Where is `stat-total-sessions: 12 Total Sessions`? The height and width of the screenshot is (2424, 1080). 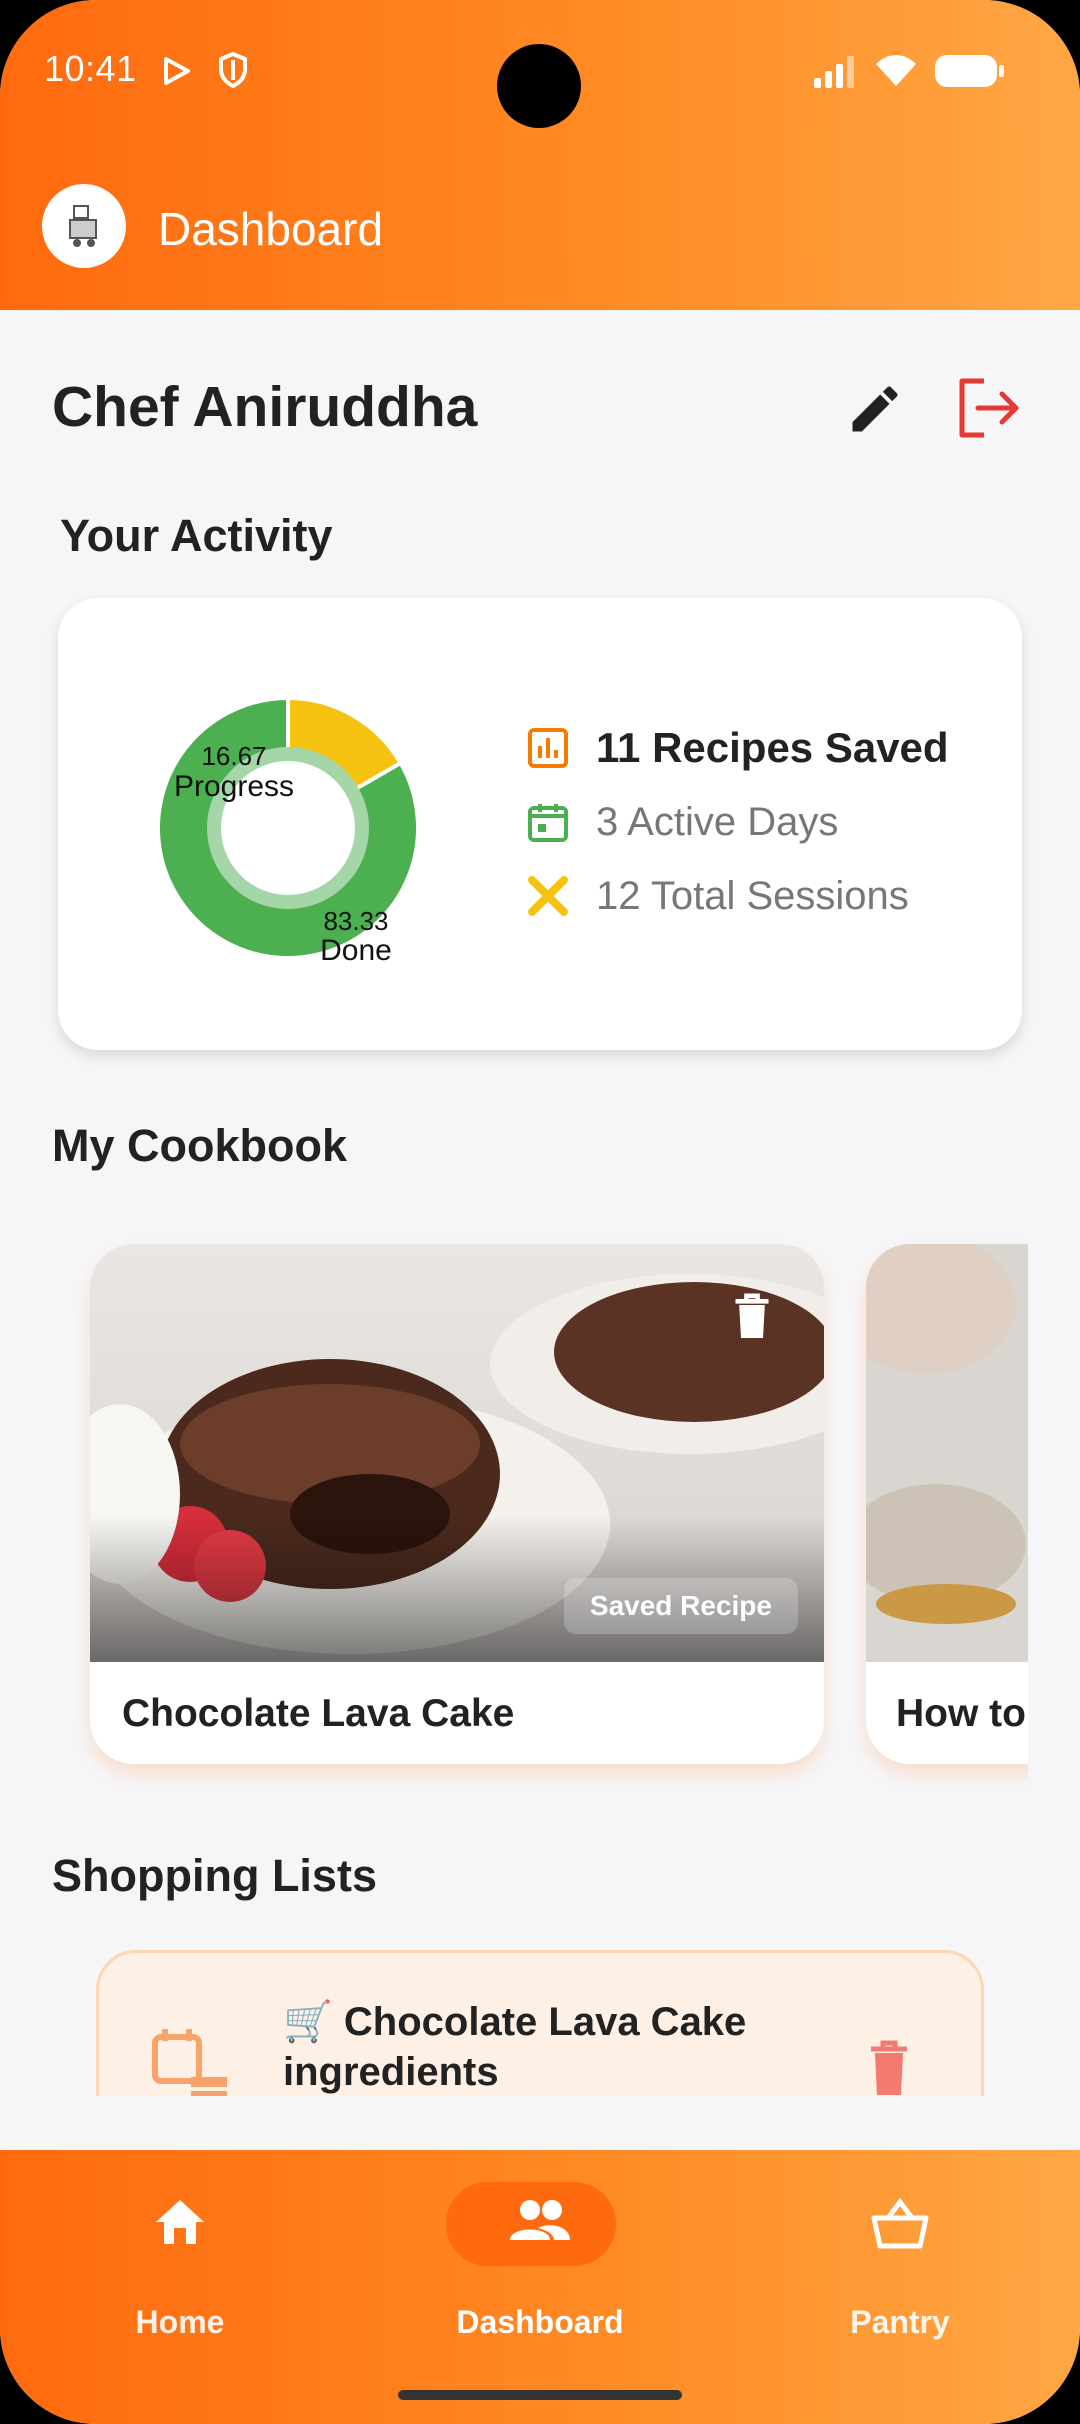 stat-total-sessions: 12 Total Sessions is located at coordinates (764, 896).